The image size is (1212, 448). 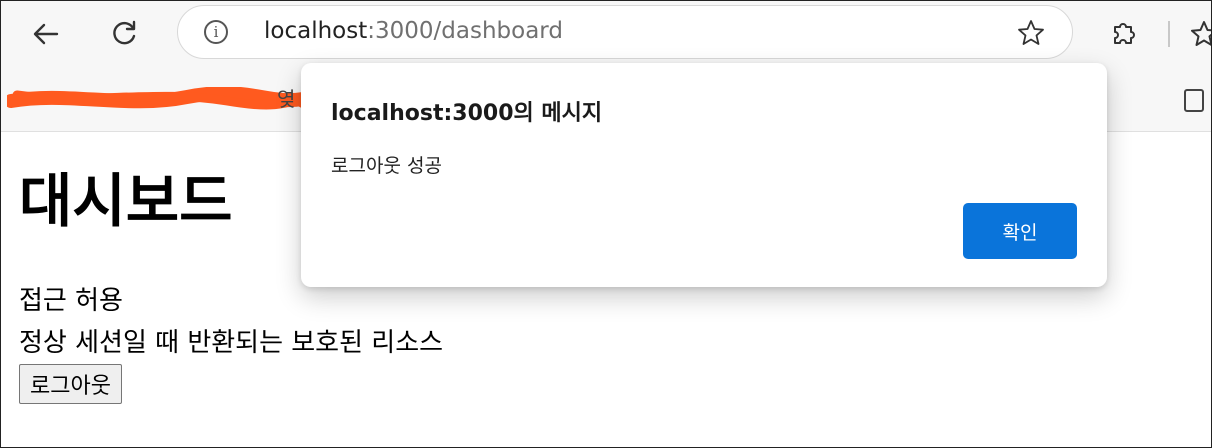 I want to click on toolbar-separator, so click(x=1169, y=34).